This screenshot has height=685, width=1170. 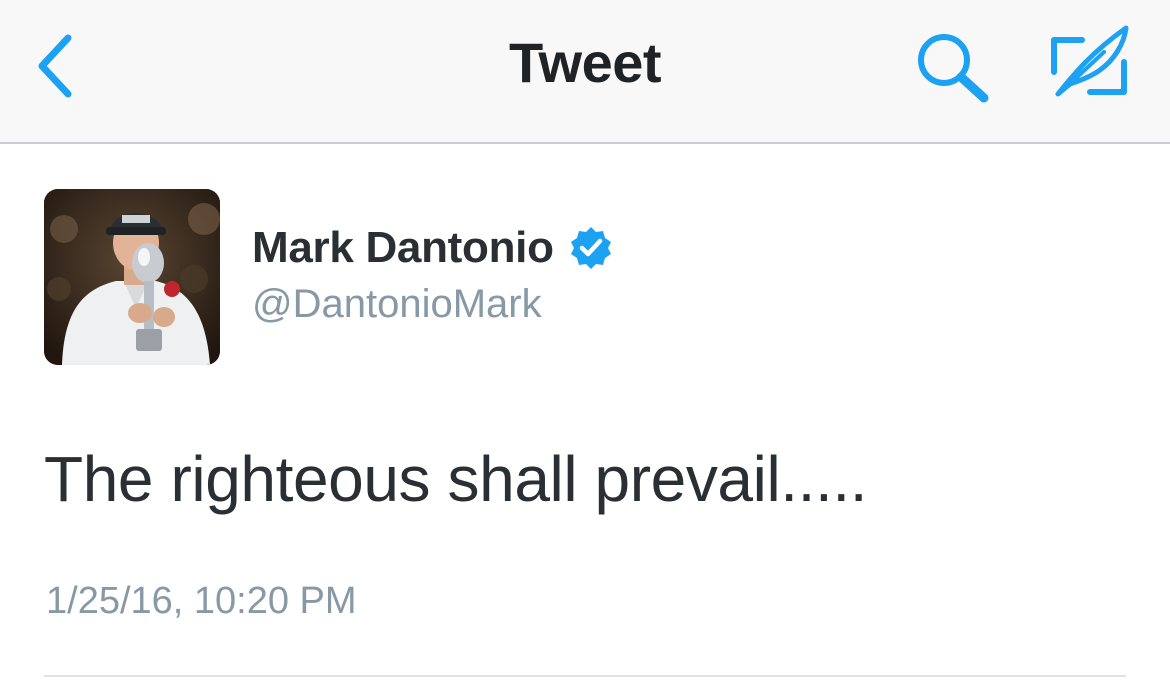 I want to click on back-button, so click(x=58, y=65).